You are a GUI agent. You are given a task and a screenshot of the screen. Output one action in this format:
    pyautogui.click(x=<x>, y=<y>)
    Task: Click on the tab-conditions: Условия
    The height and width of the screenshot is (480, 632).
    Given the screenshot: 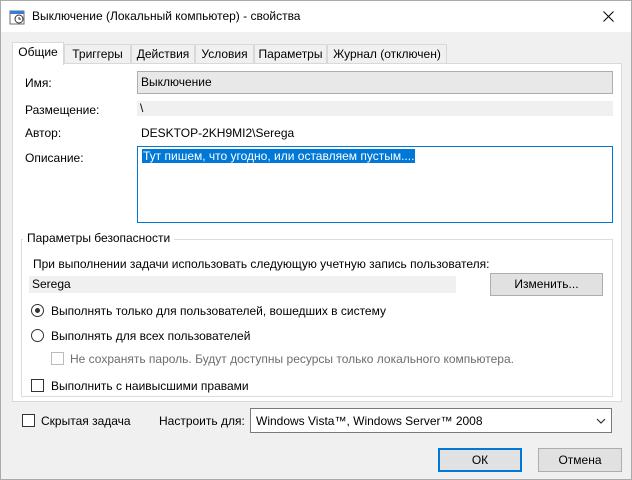 What is the action you would take?
    pyautogui.click(x=224, y=54)
    